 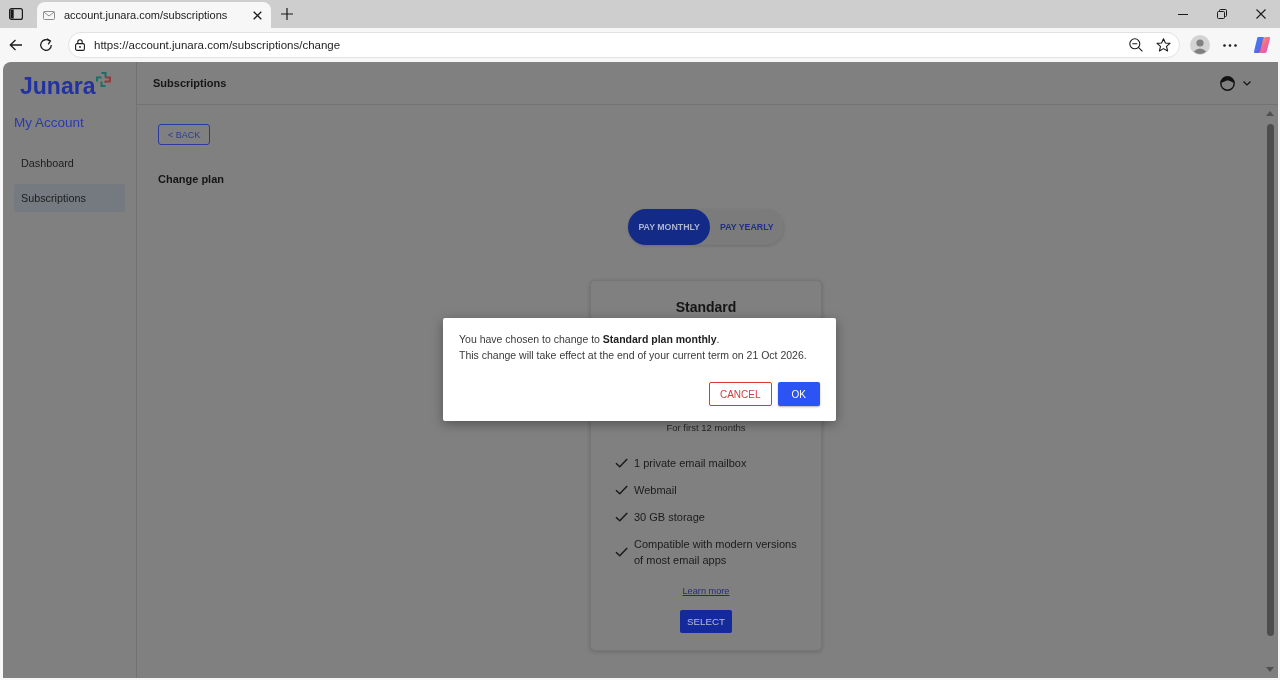 I want to click on learn-more-link: Learn more, so click(x=706, y=591).